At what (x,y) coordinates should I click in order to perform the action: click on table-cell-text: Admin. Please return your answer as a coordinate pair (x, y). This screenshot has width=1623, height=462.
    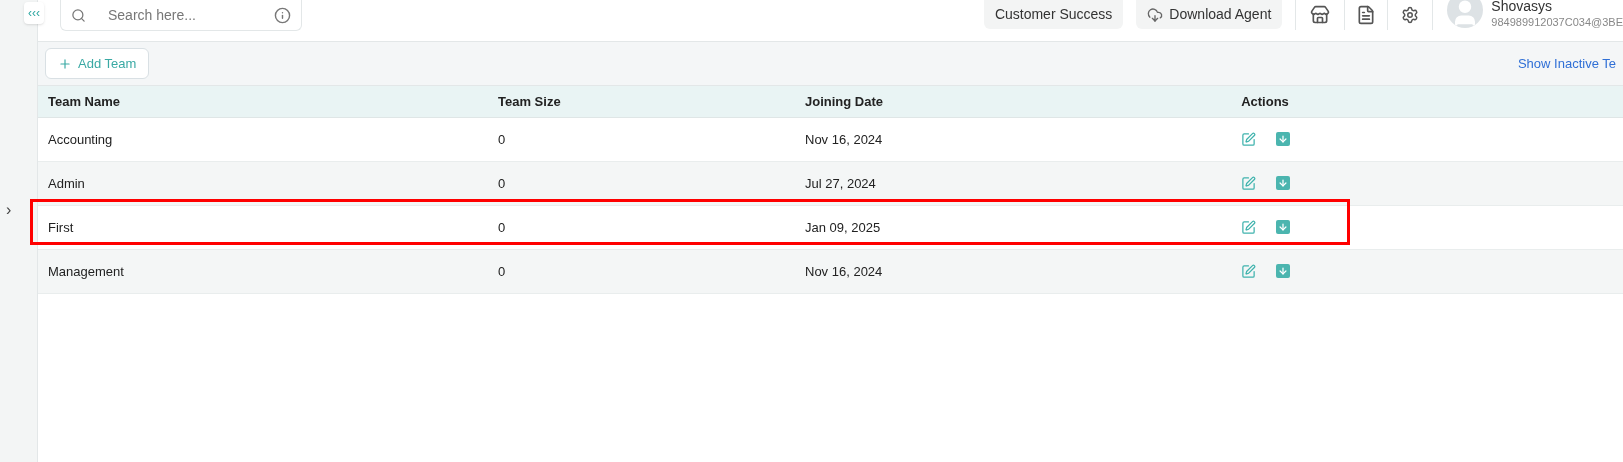
    Looking at the image, I should click on (67, 183).